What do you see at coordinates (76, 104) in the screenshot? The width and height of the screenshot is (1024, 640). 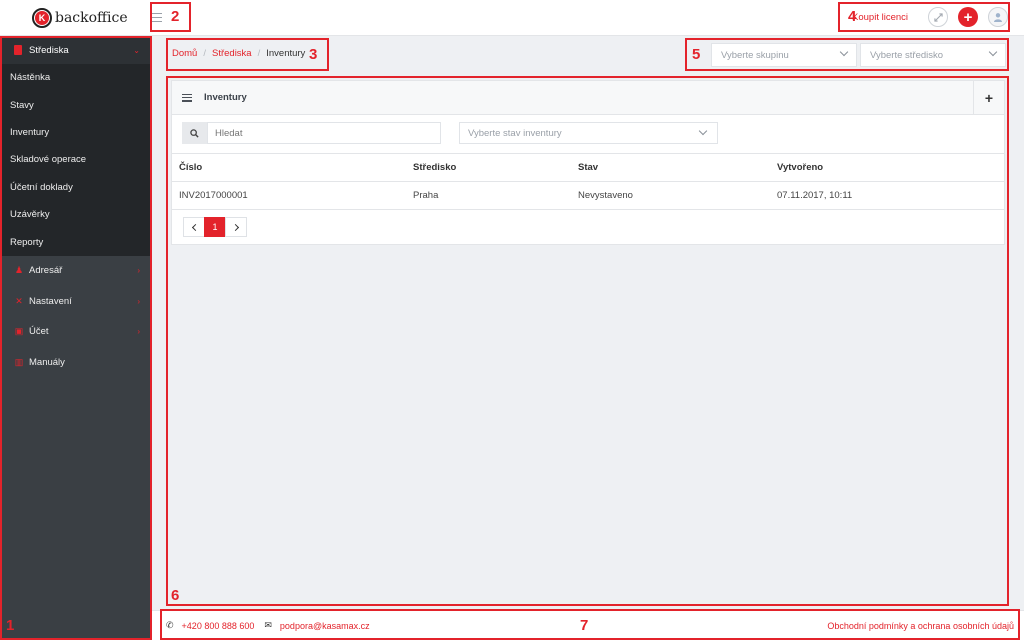 I see `sidebar-subitem-stavy: Stavy` at bounding box center [76, 104].